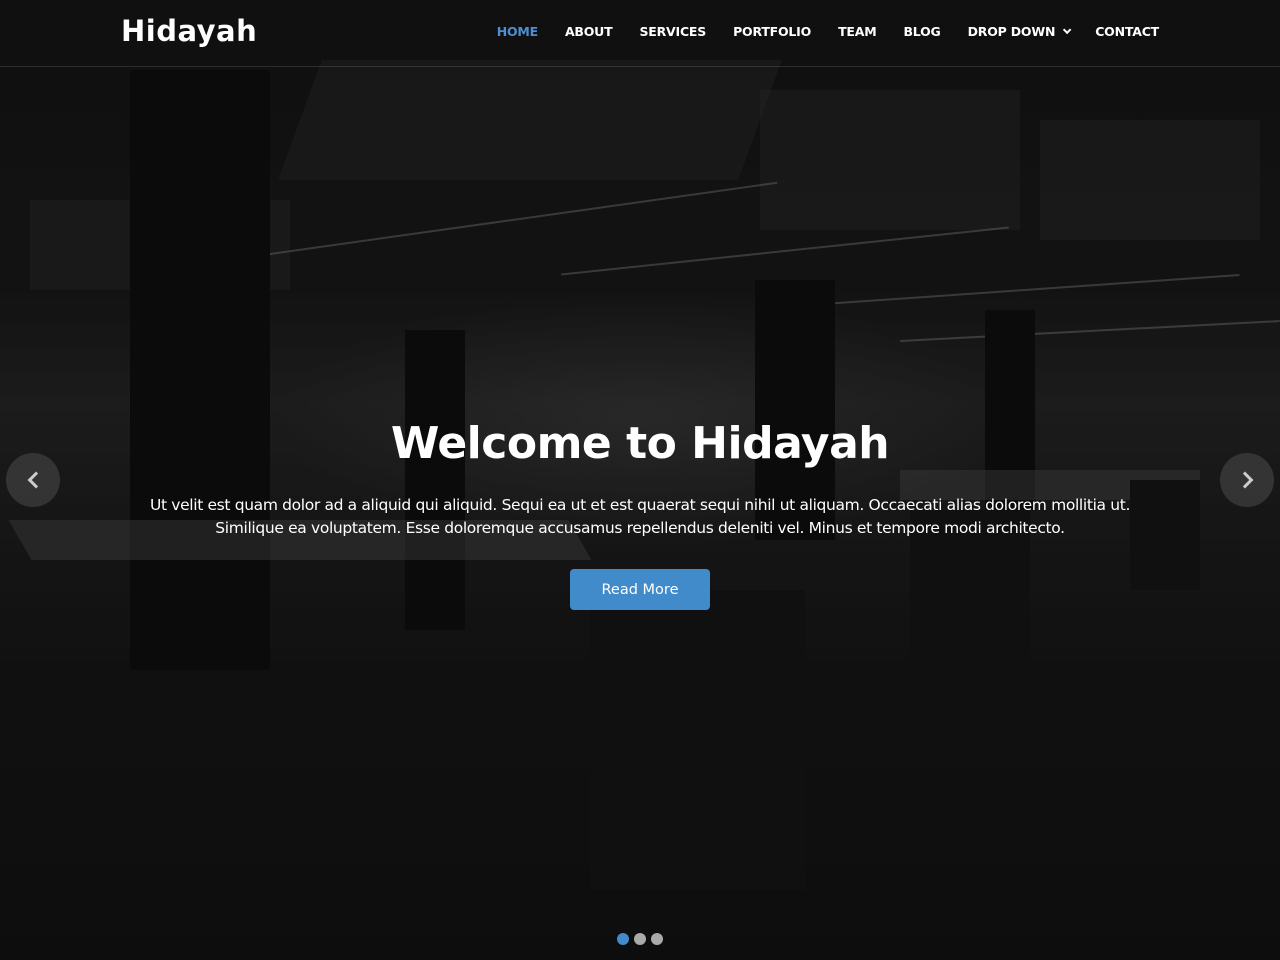 The image size is (1280, 960). I want to click on site-logo: Hidayah, so click(189, 31).